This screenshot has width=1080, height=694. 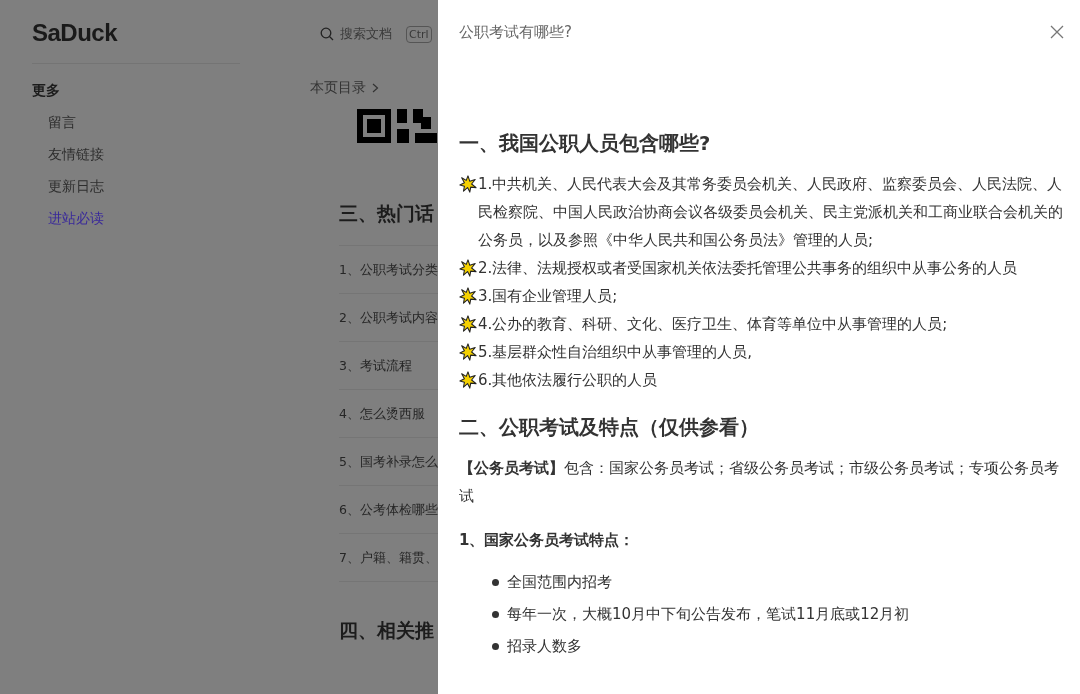 I want to click on list-item-text: 1.中共机关、人民代表大会及其常务委员会机关、人民政府、监察委员会、人民法院、人民检察院、中国人民政治协商会议各级委员会机关、民主党派机关和工商业联合会机关的公务员，以及参照《中华人民共和国公务员法》管理的人员;, so click(x=771, y=212).